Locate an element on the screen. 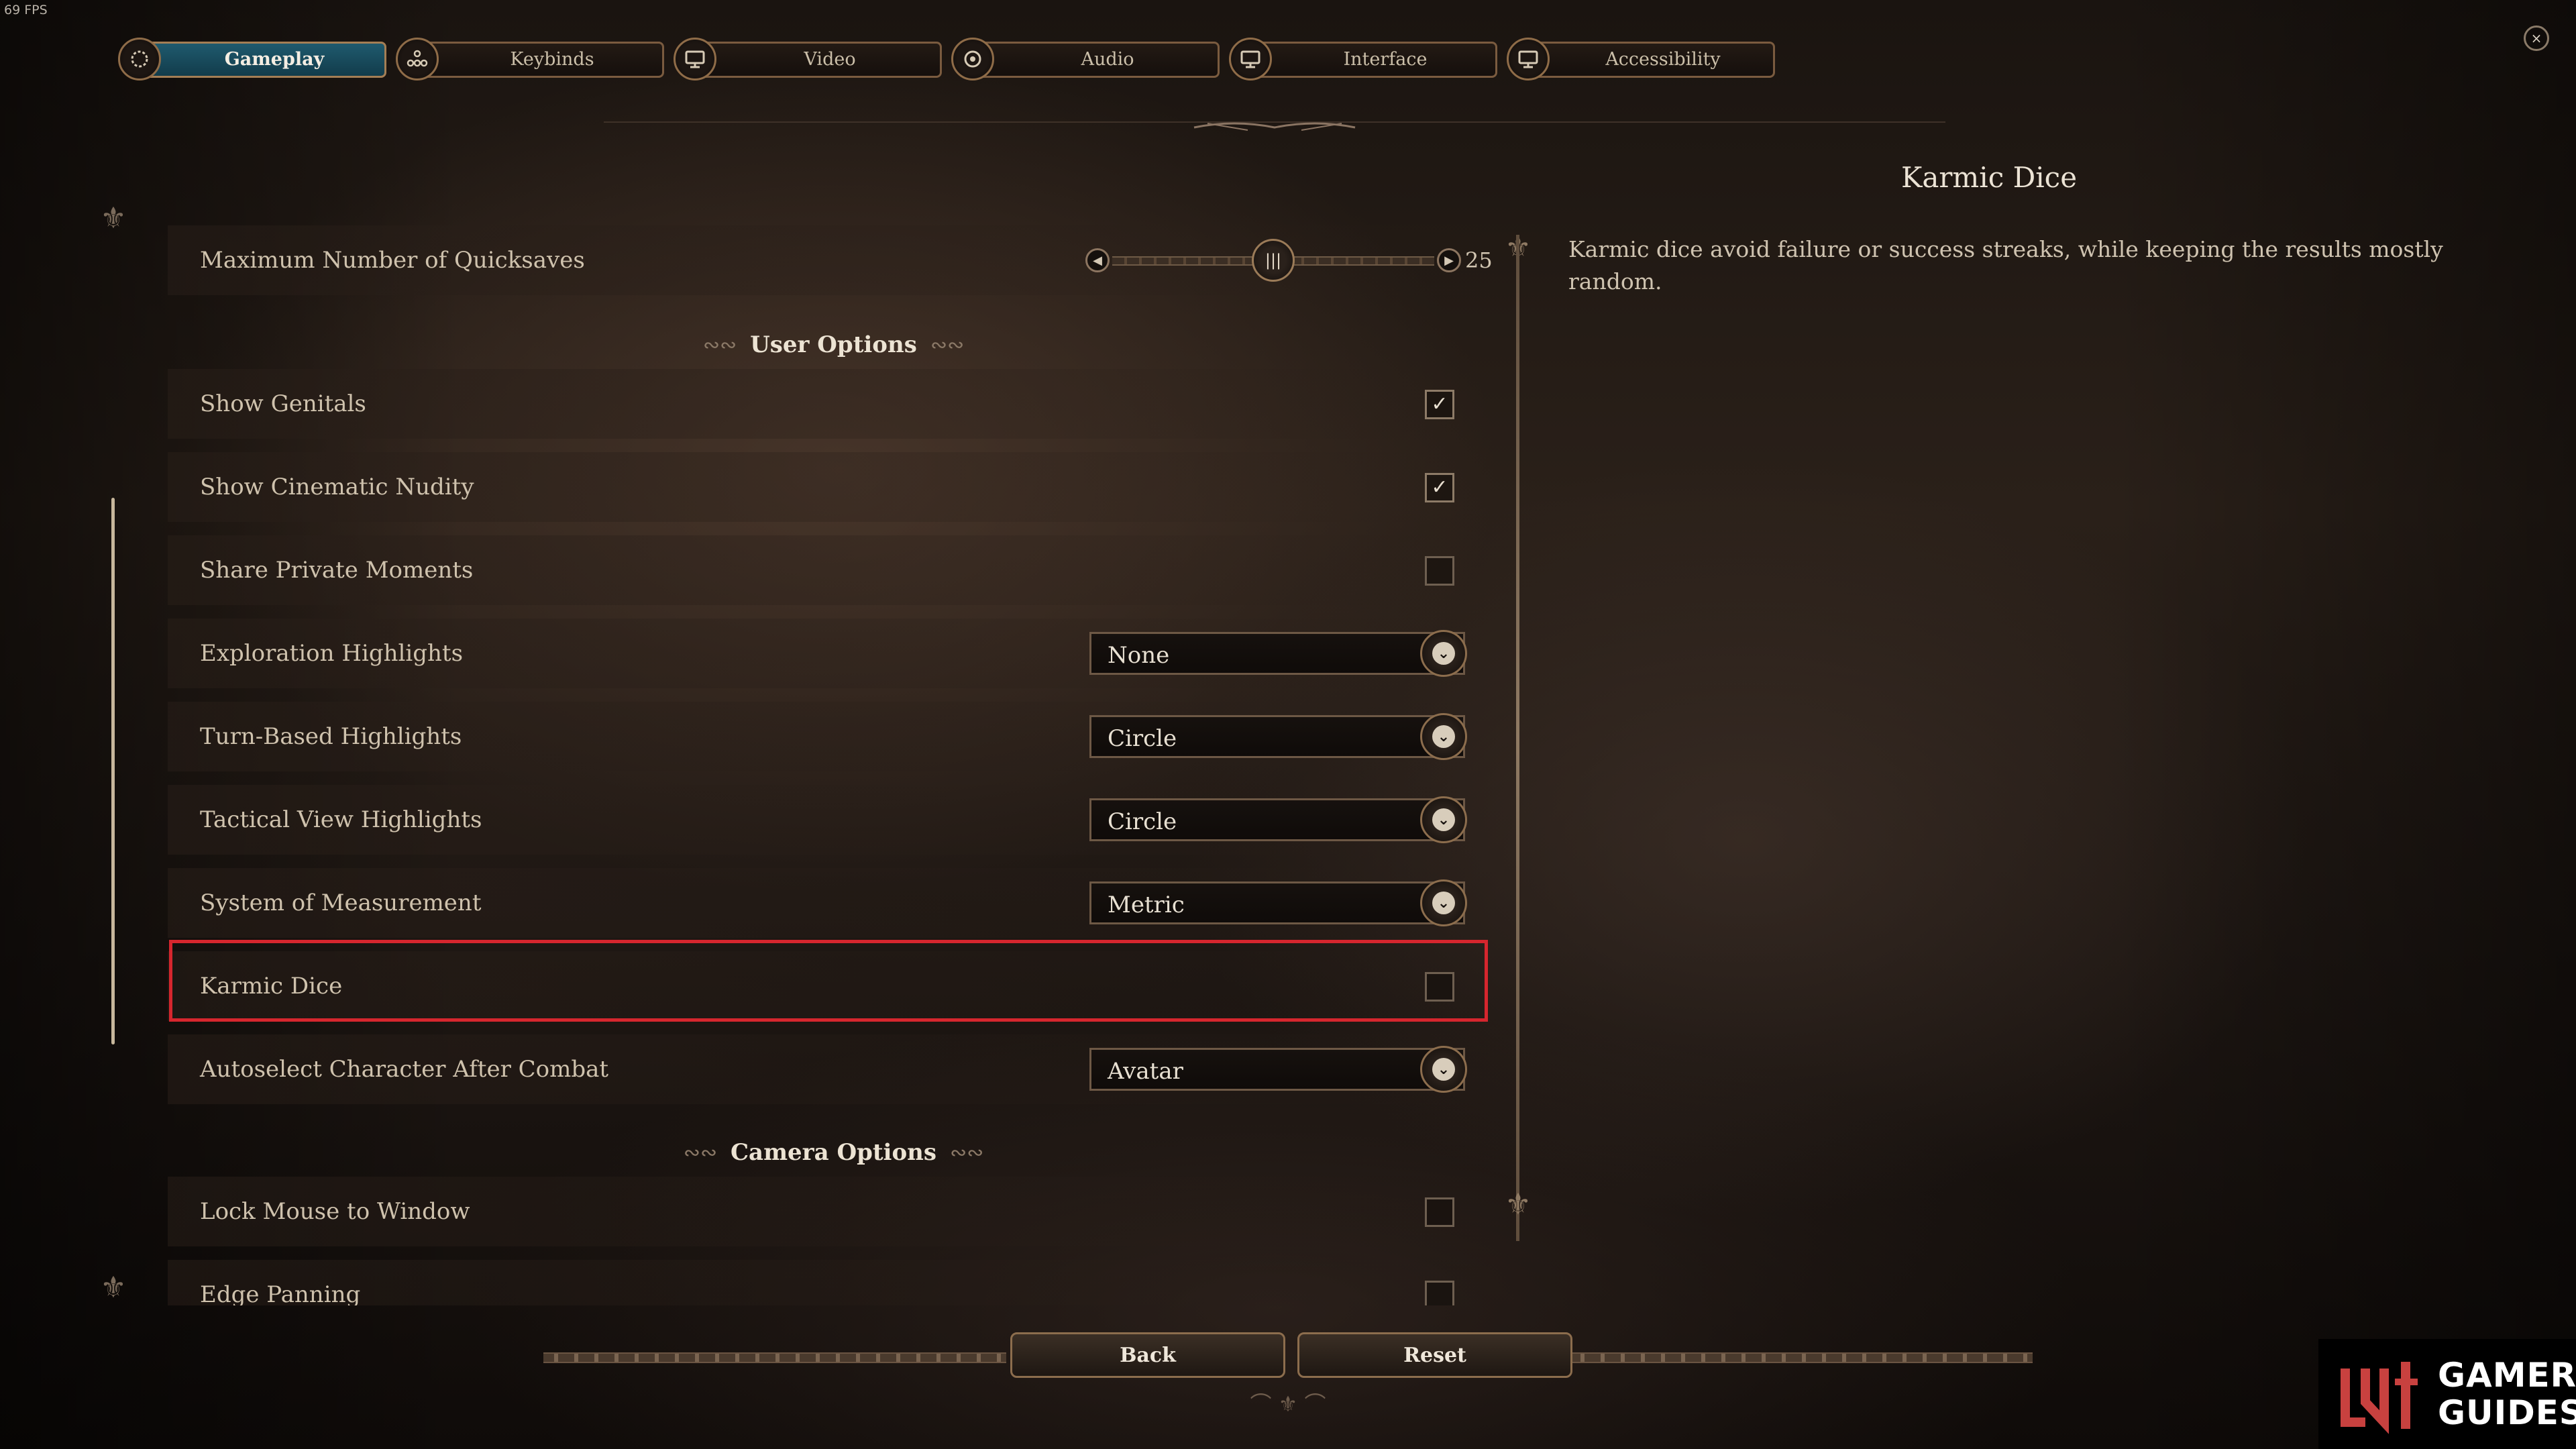  slider-thumb: ||| is located at coordinates (1273, 260).